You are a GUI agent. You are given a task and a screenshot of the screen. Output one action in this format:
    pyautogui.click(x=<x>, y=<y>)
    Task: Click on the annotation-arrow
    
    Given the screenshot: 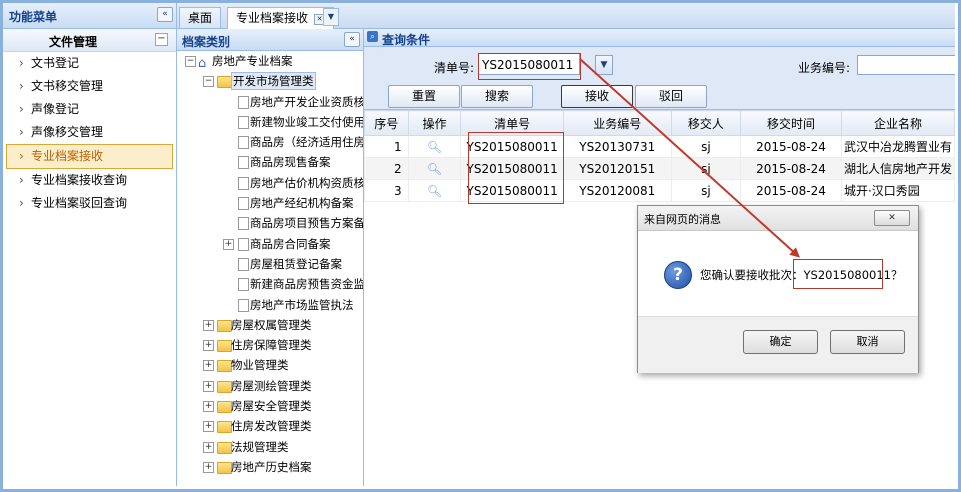 What is the action you would take?
    pyautogui.click(x=689, y=158)
    